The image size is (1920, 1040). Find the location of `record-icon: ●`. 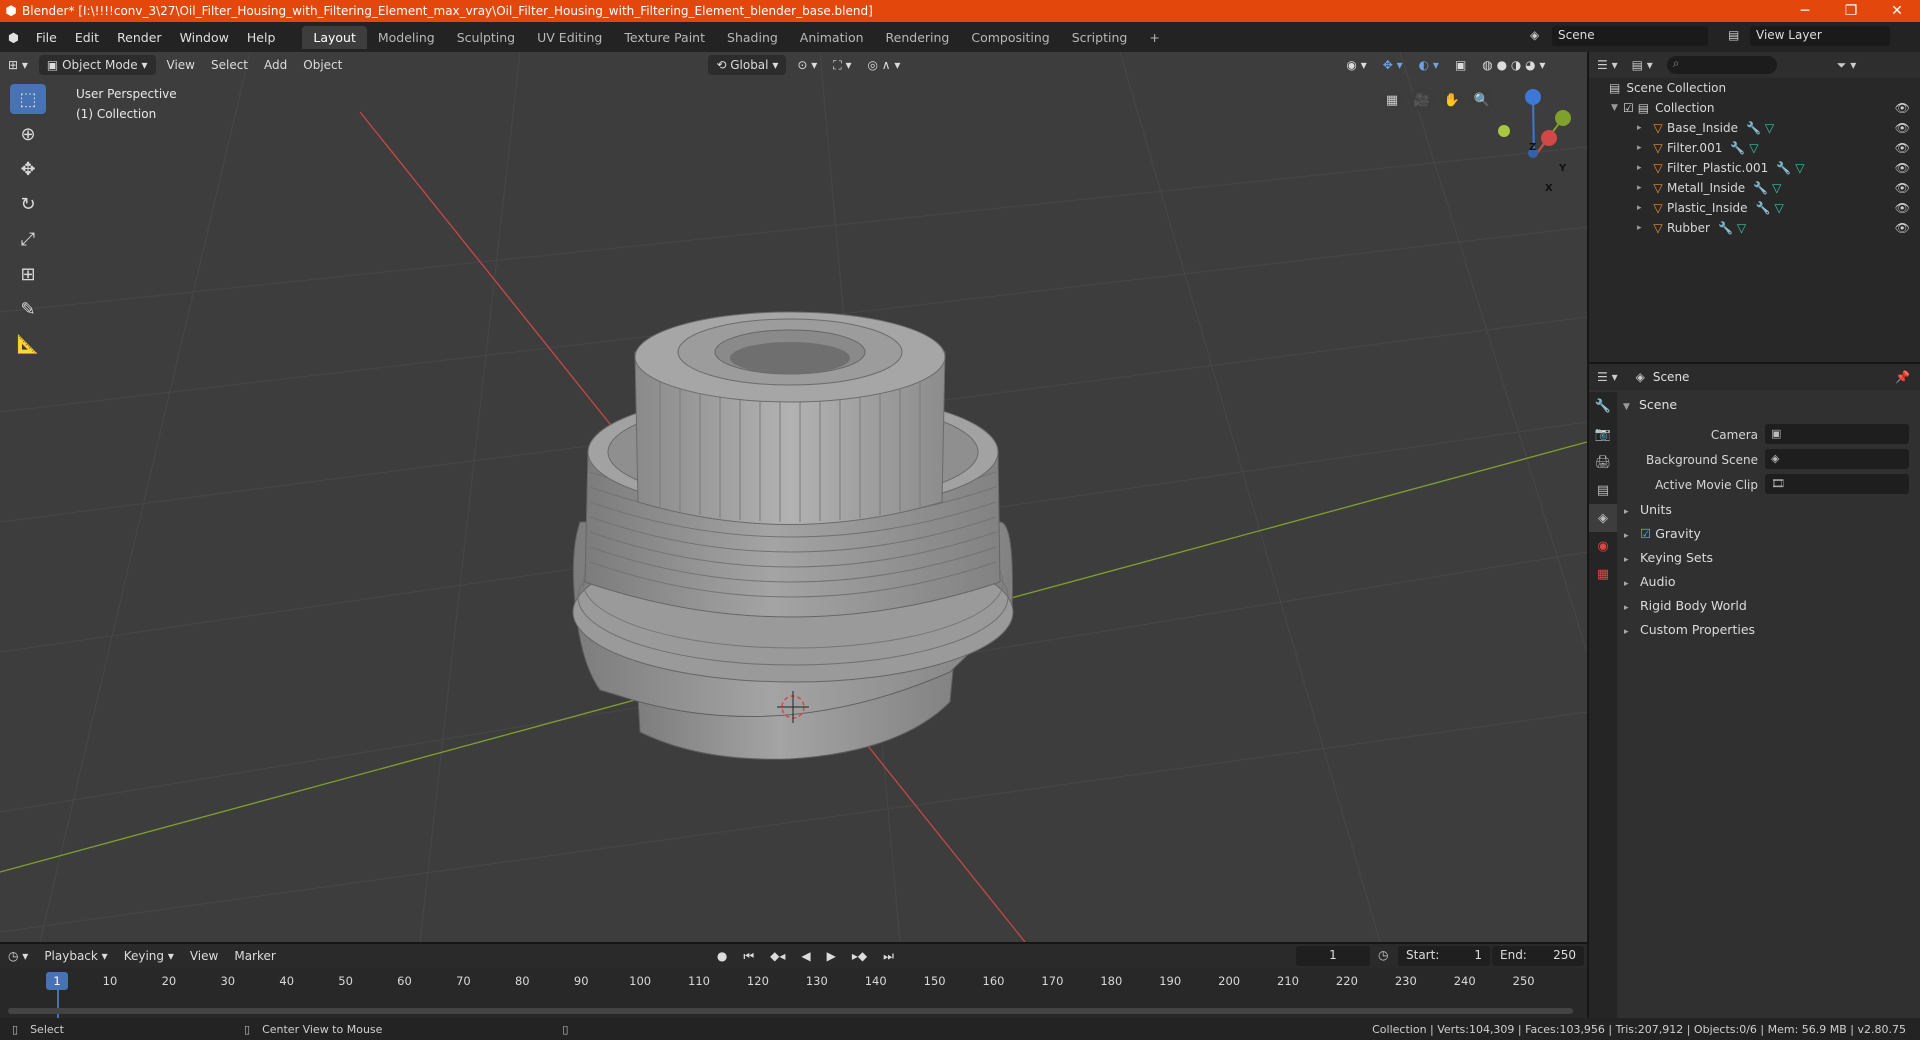

record-icon: ● is located at coordinates (722, 956).